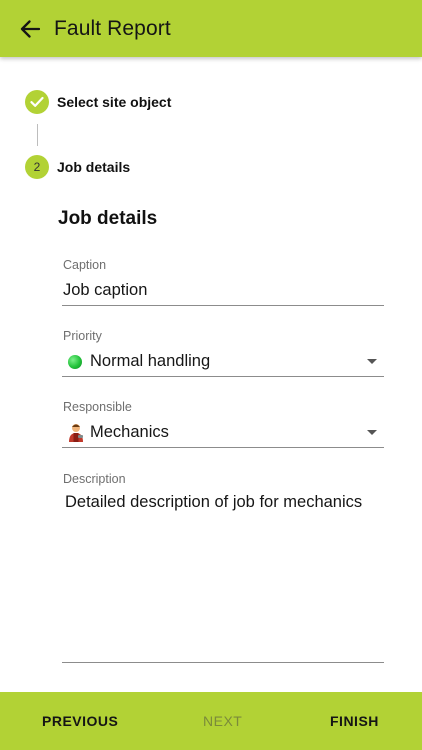 This screenshot has height=750, width=422. What do you see at coordinates (80, 721) in the screenshot?
I see `previous-button: PREVIOUS` at bounding box center [80, 721].